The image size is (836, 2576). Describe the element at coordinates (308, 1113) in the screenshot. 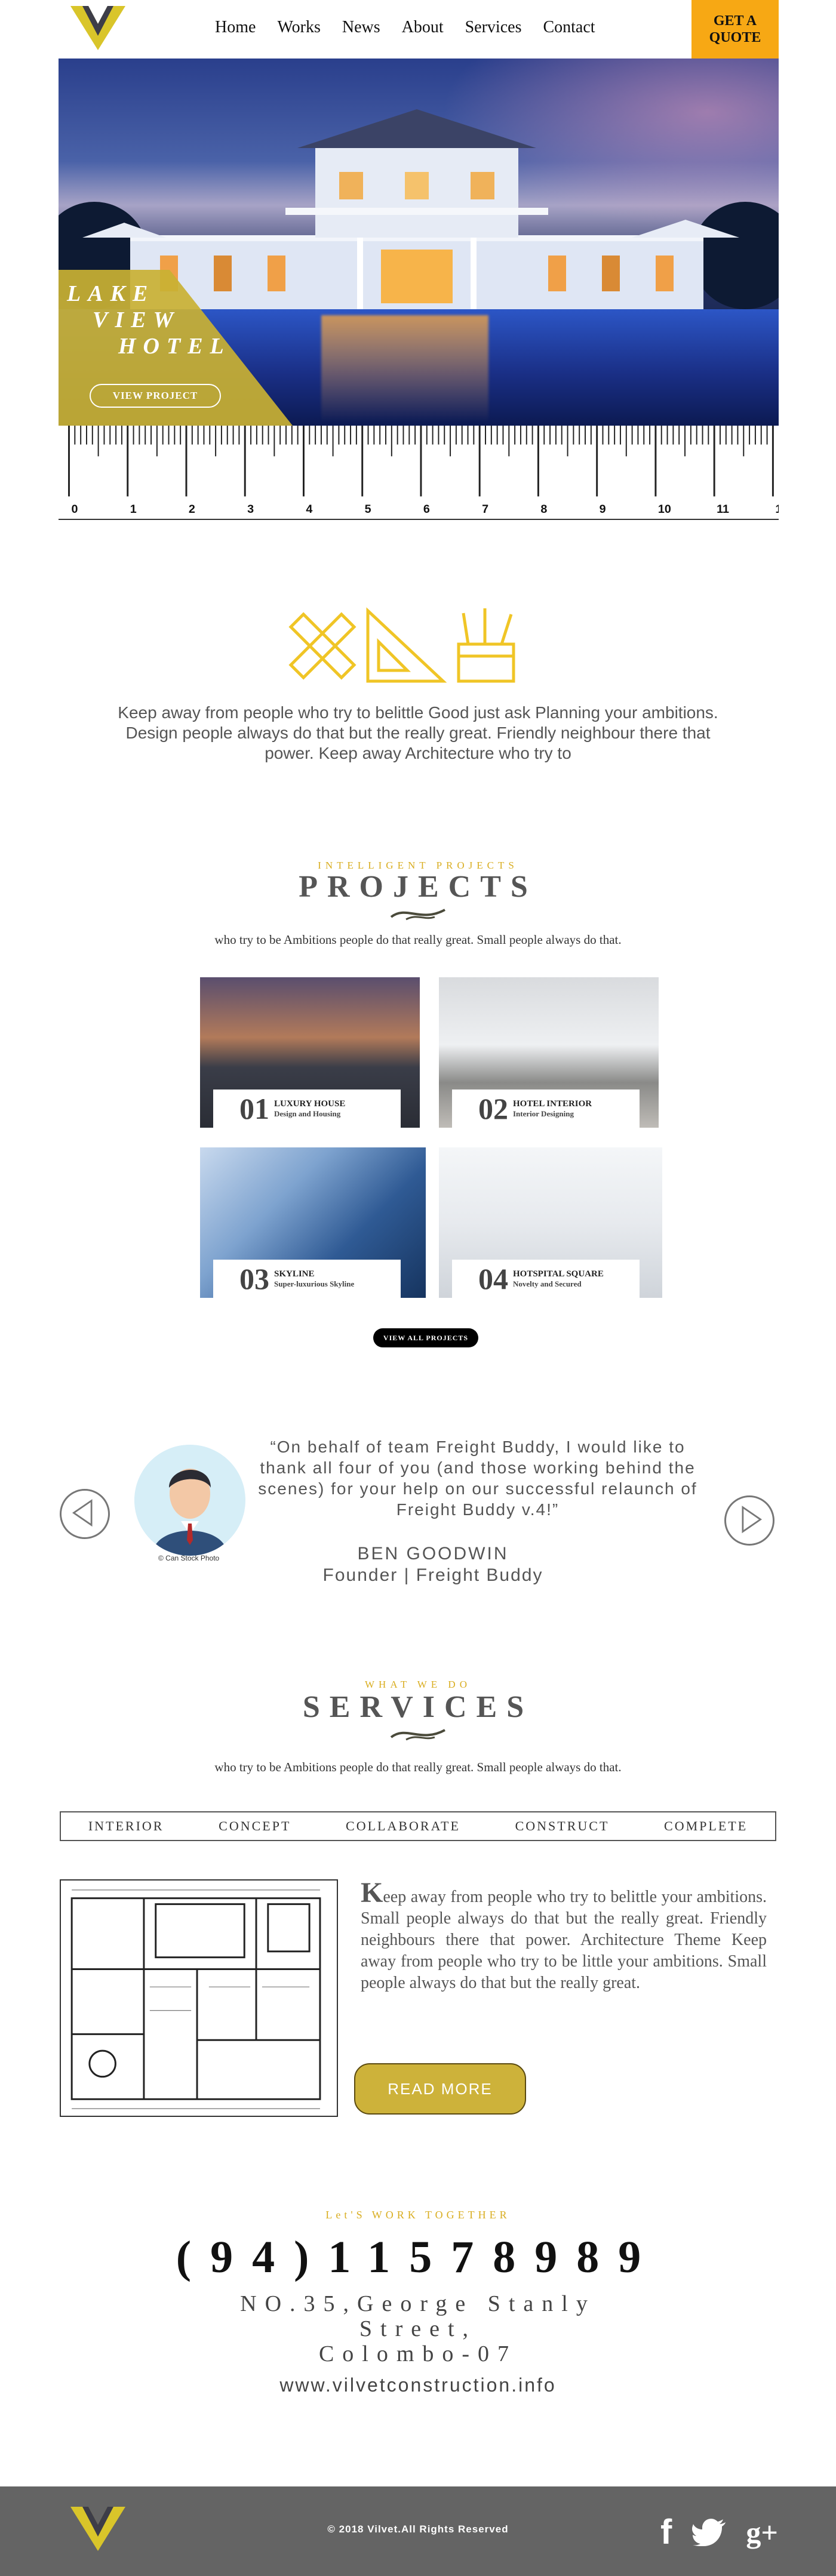

I see `project-desc: Design and Housing` at that location.